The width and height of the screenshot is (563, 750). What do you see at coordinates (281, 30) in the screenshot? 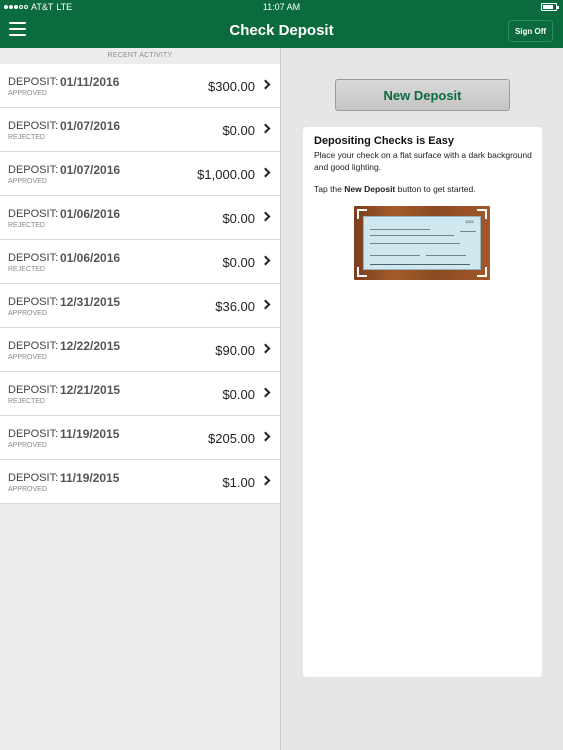
I see `page-title: Check Deposit` at bounding box center [281, 30].